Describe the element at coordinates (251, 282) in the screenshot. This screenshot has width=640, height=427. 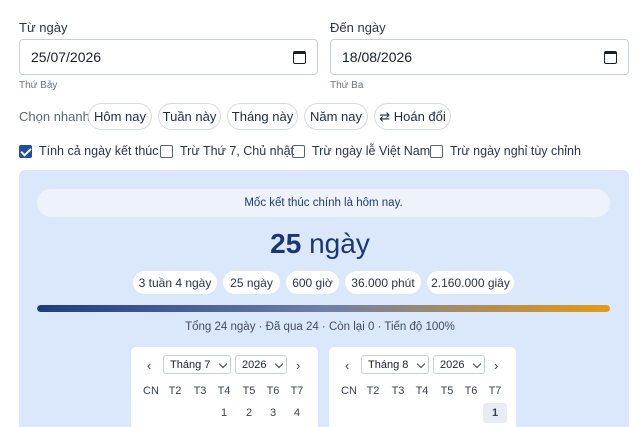
I see `unit-days: 25 ngày` at that location.